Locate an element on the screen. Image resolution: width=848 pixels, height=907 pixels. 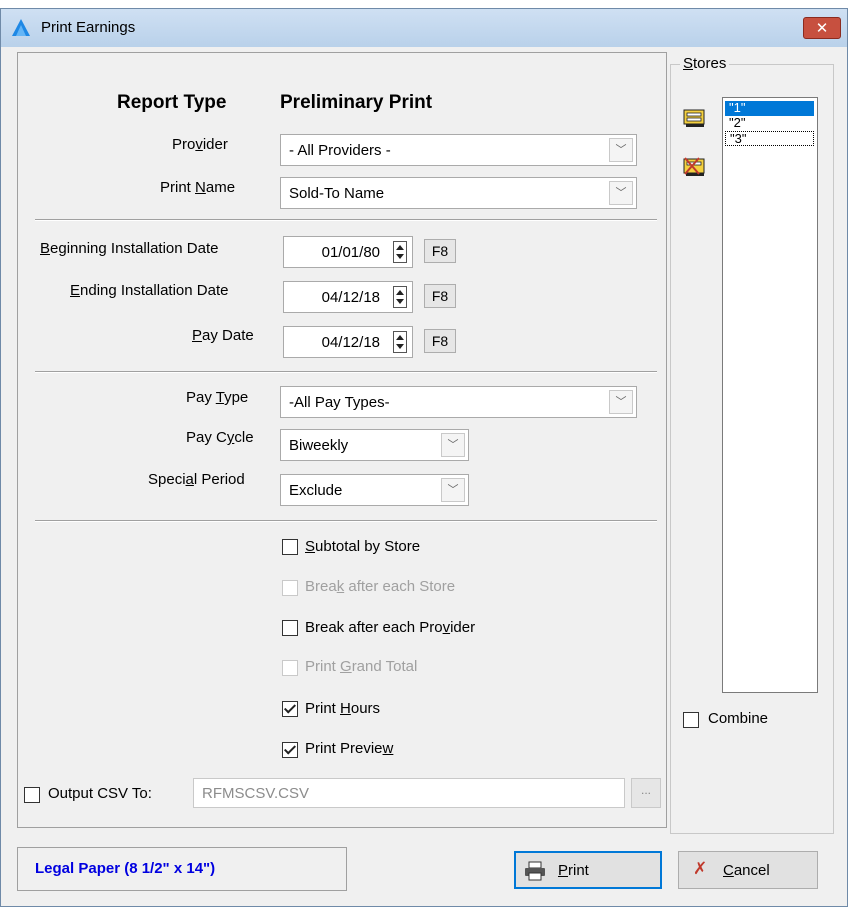
end-date-f8-button: F8 is located at coordinates (440, 296).